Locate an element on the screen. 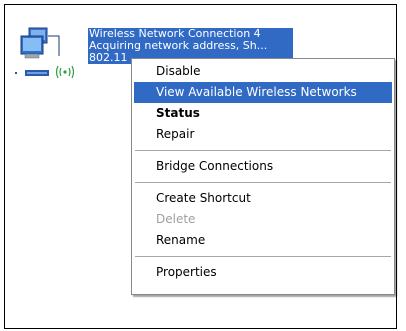 This screenshot has height=331, width=406. menu-item-delete: Delete is located at coordinates (176, 219).